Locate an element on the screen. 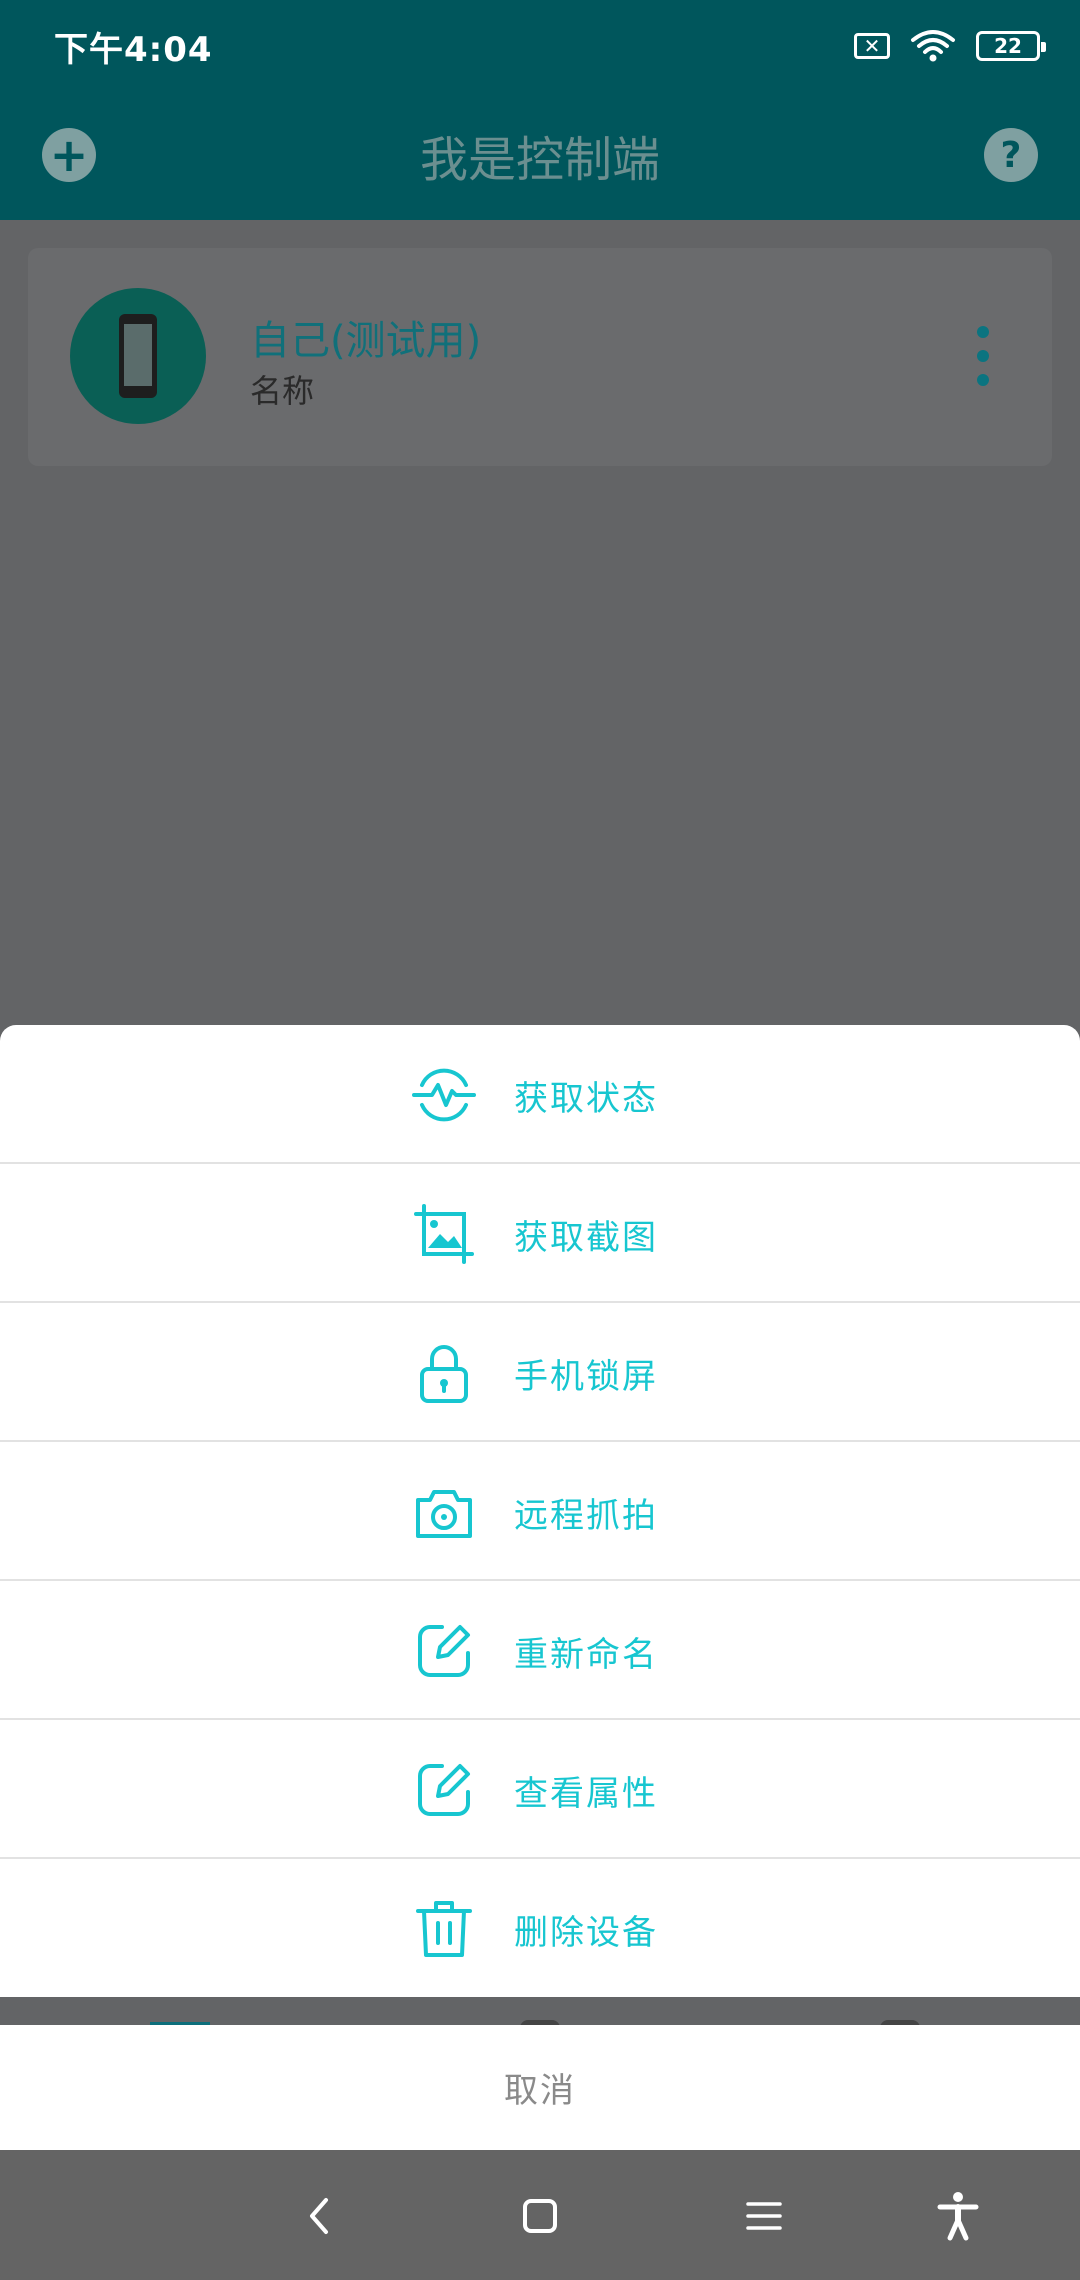 The width and height of the screenshot is (1080, 2280). action-label: 获取截图 is located at coordinates (586, 1238).